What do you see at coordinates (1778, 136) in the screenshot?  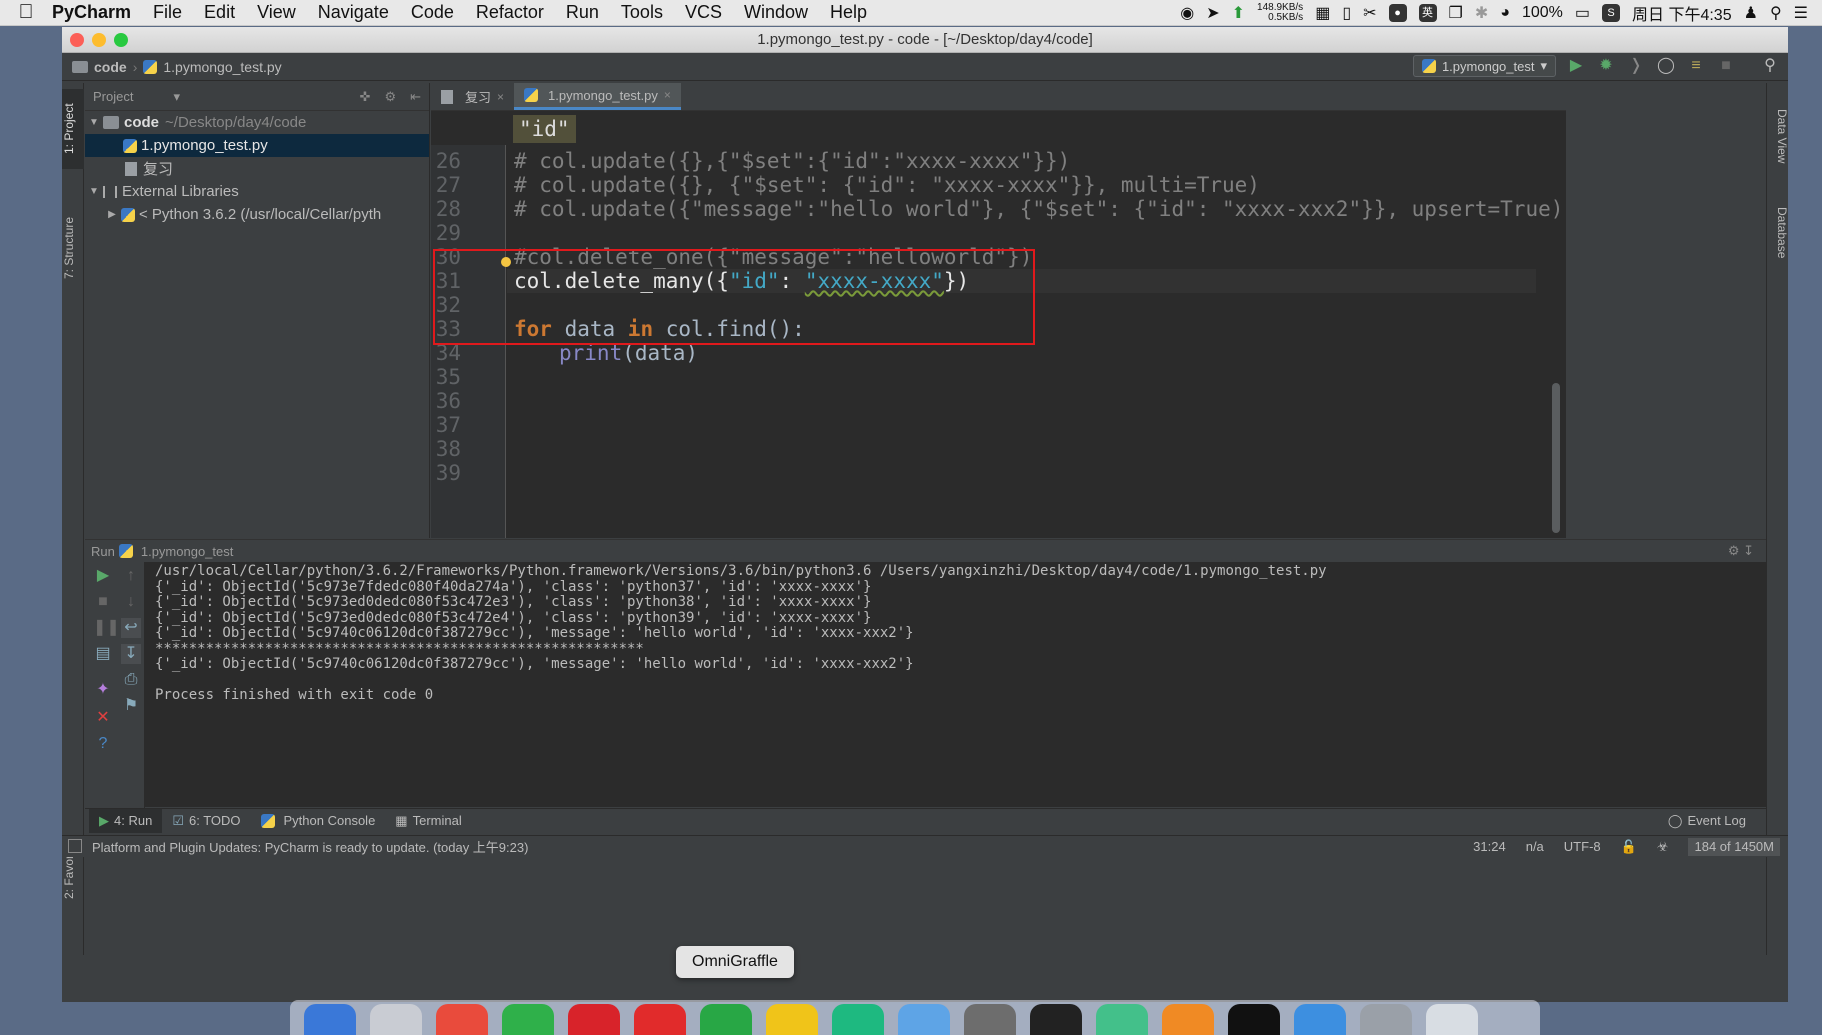 I see `stripe-data-view-tab: Data View` at bounding box center [1778, 136].